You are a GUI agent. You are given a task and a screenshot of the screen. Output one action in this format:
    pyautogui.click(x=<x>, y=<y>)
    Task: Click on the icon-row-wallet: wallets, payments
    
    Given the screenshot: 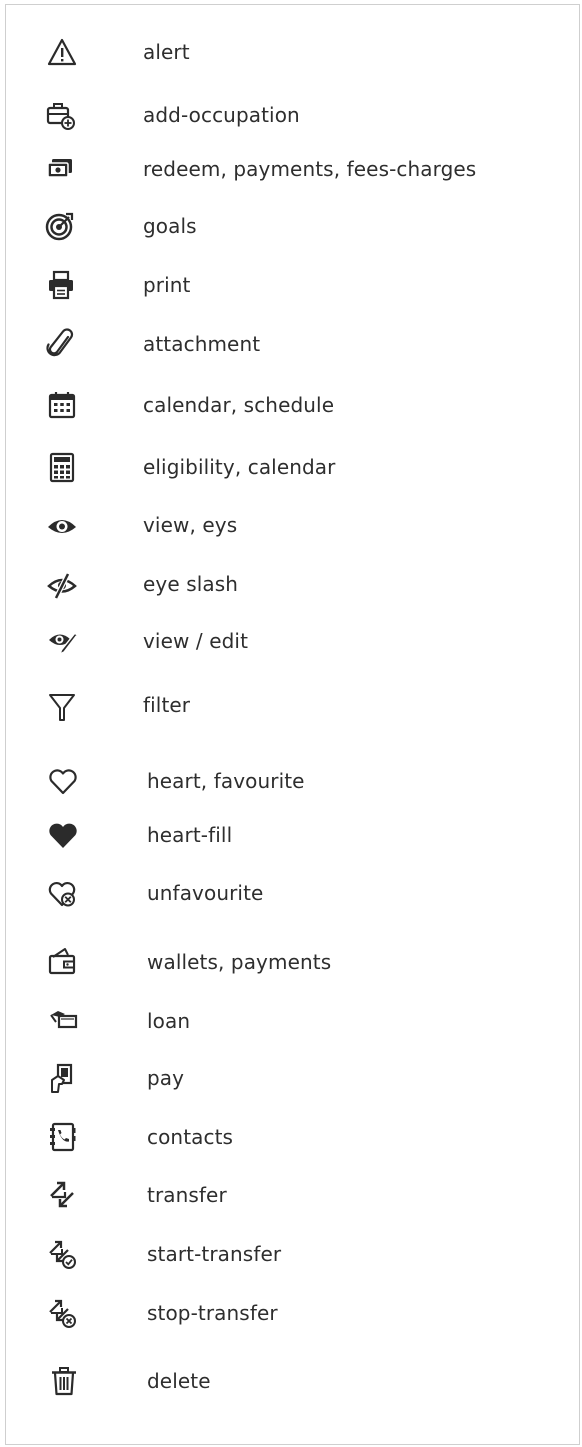 What is the action you would take?
    pyautogui.click(x=293, y=962)
    